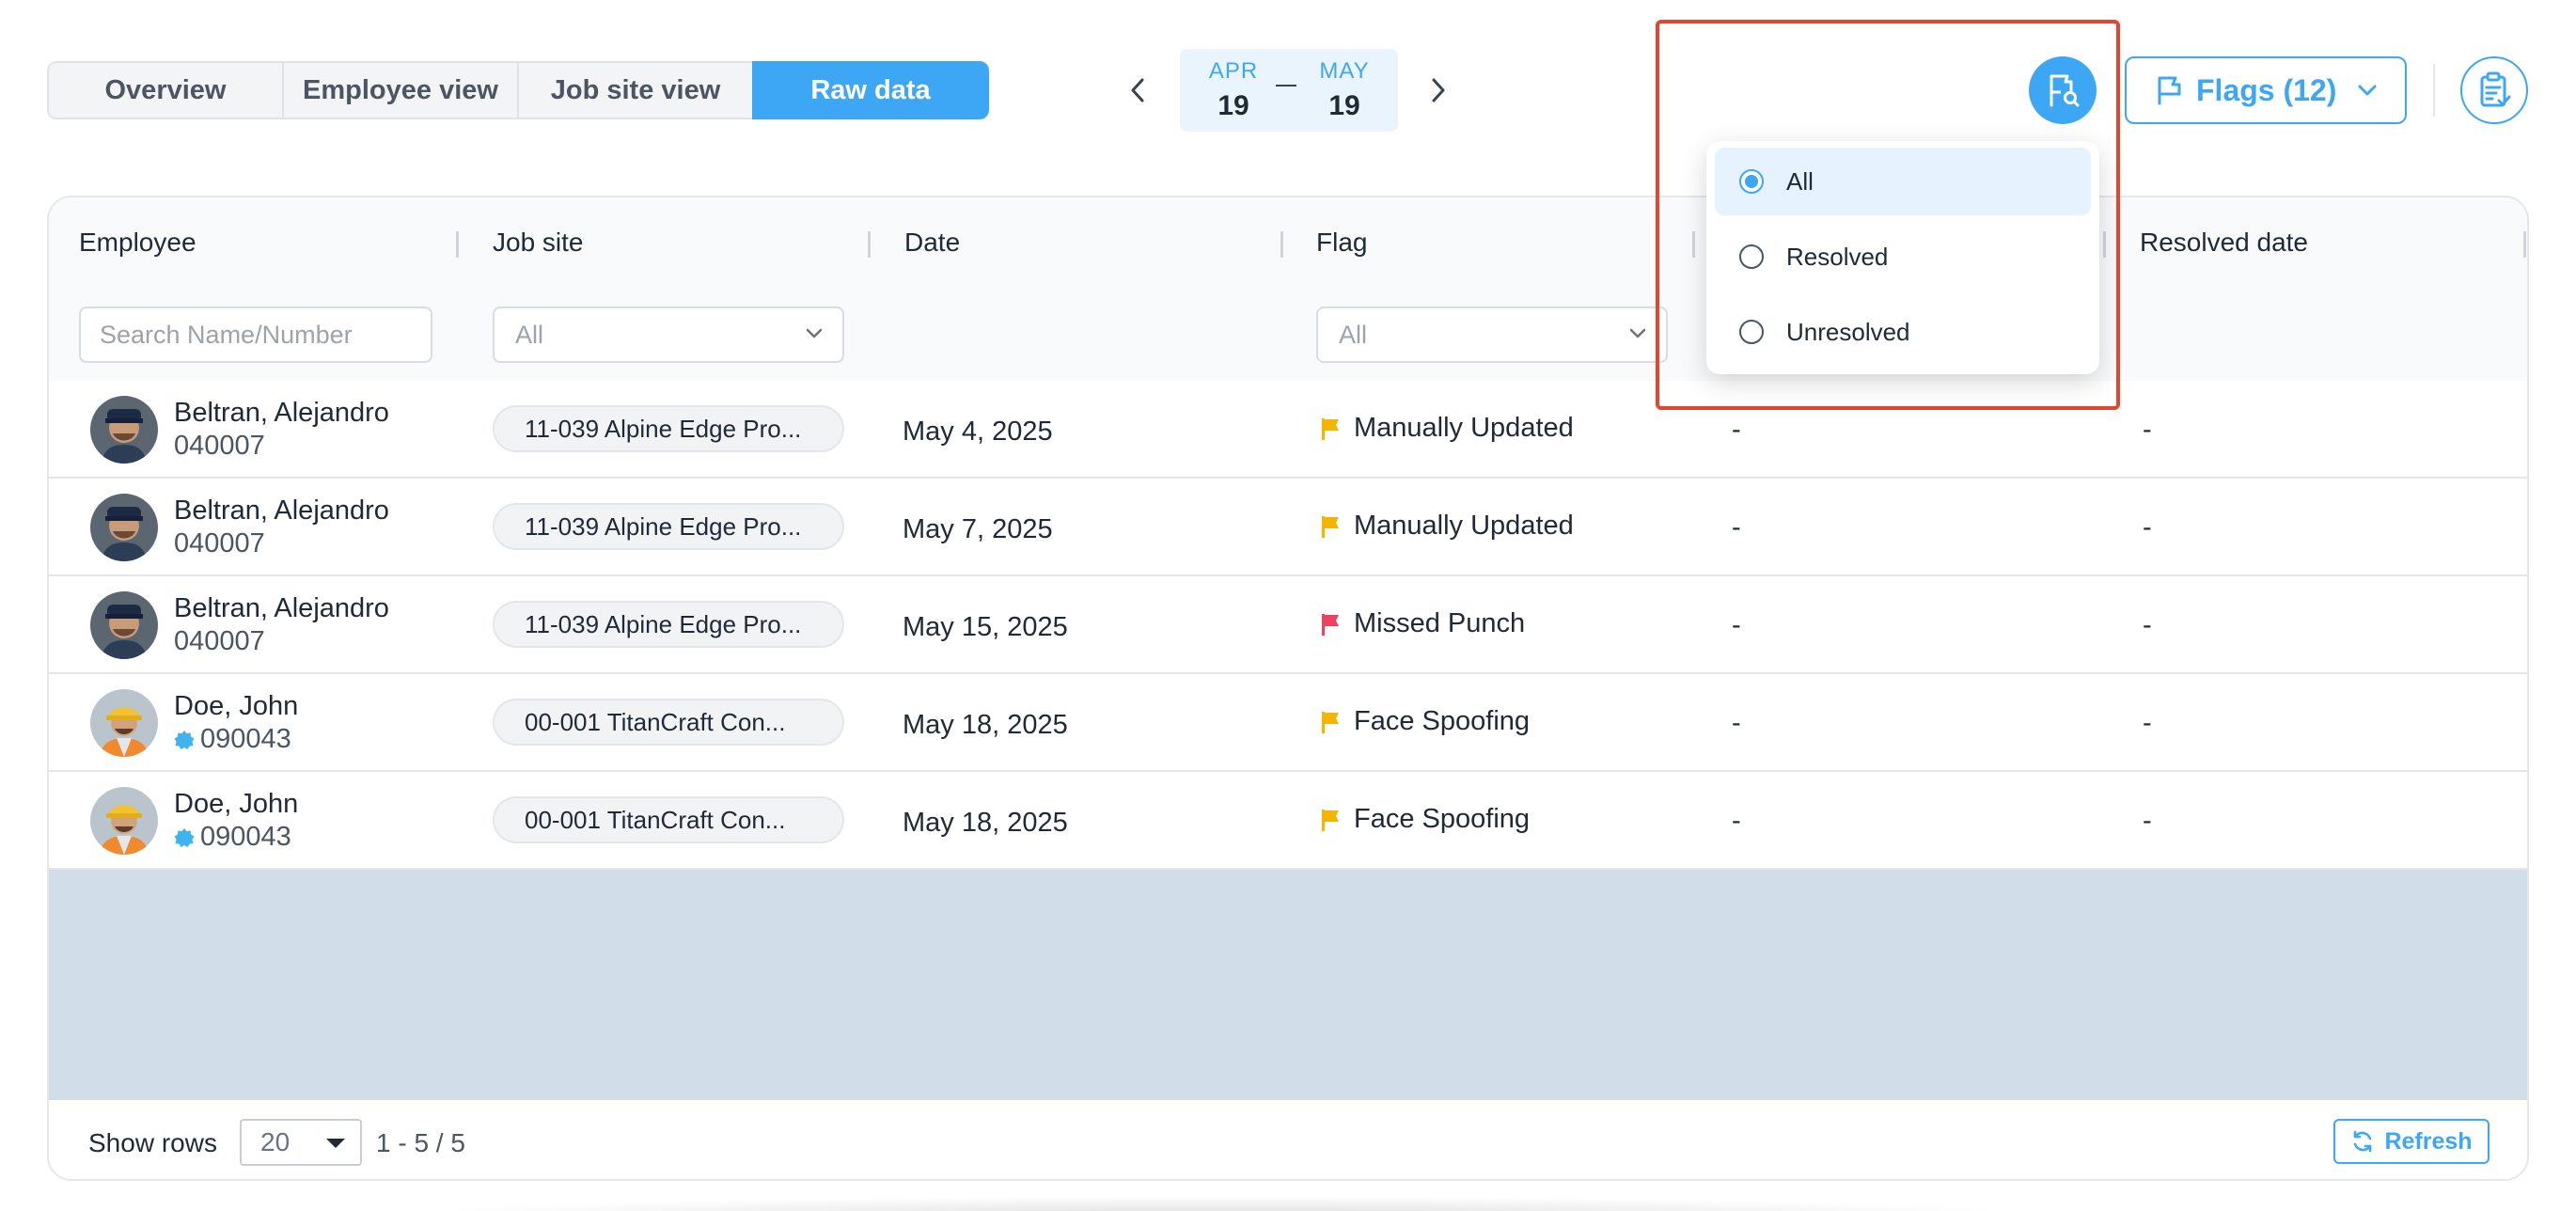  I want to click on date-range-start: APR 19, so click(1234, 90).